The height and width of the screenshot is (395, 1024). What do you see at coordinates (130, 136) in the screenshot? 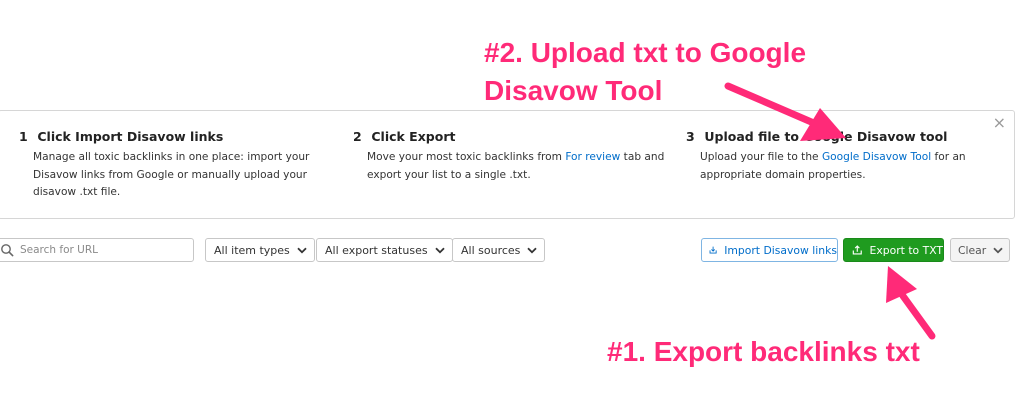
I see `step-title: Click Import Disavow links` at bounding box center [130, 136].